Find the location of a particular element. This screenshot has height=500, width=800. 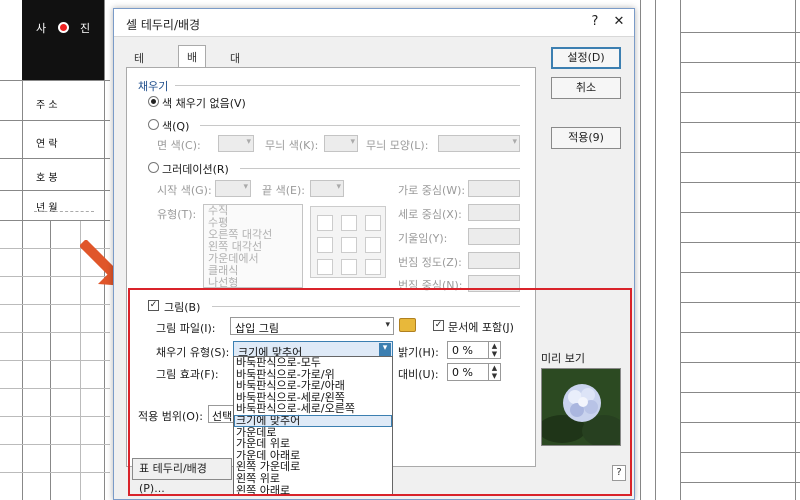

dropdown-option: 왼쪽 아래로 is located at coordinates (313, 489).